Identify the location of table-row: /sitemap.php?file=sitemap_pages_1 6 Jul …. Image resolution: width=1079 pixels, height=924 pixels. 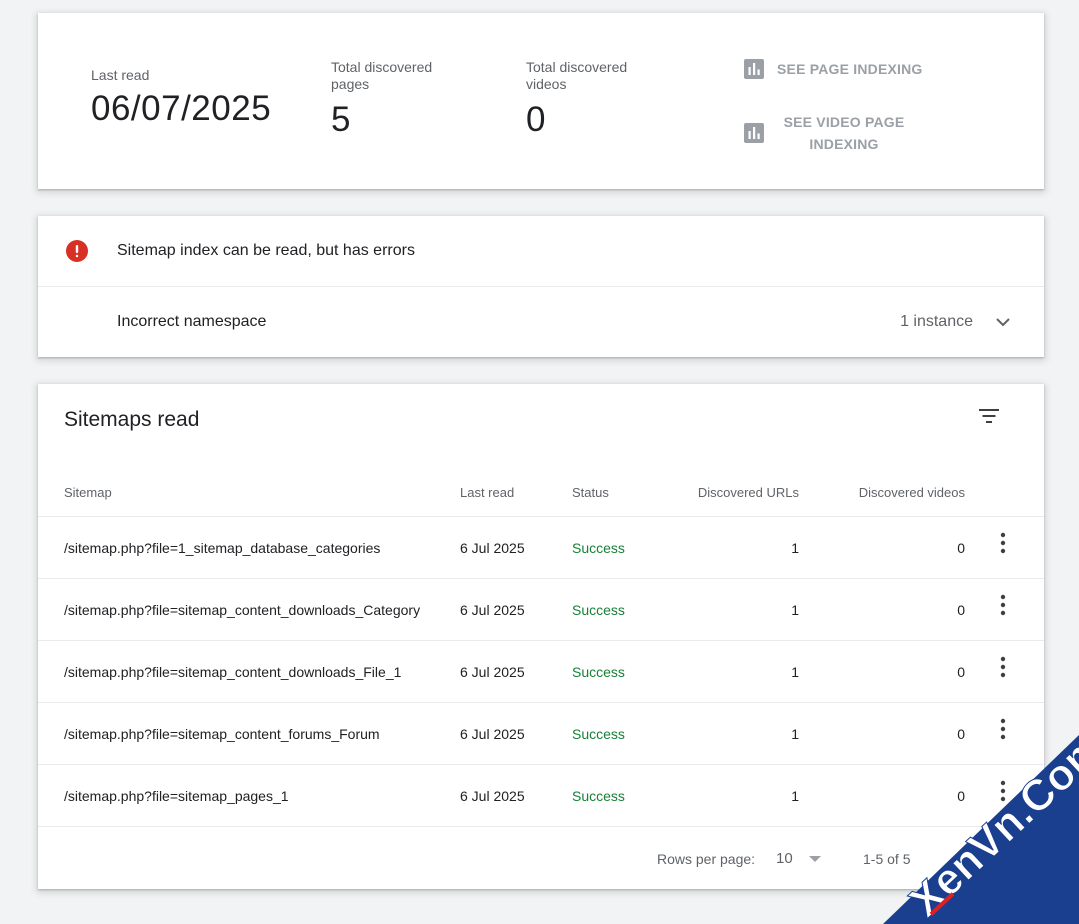
(541, 796).